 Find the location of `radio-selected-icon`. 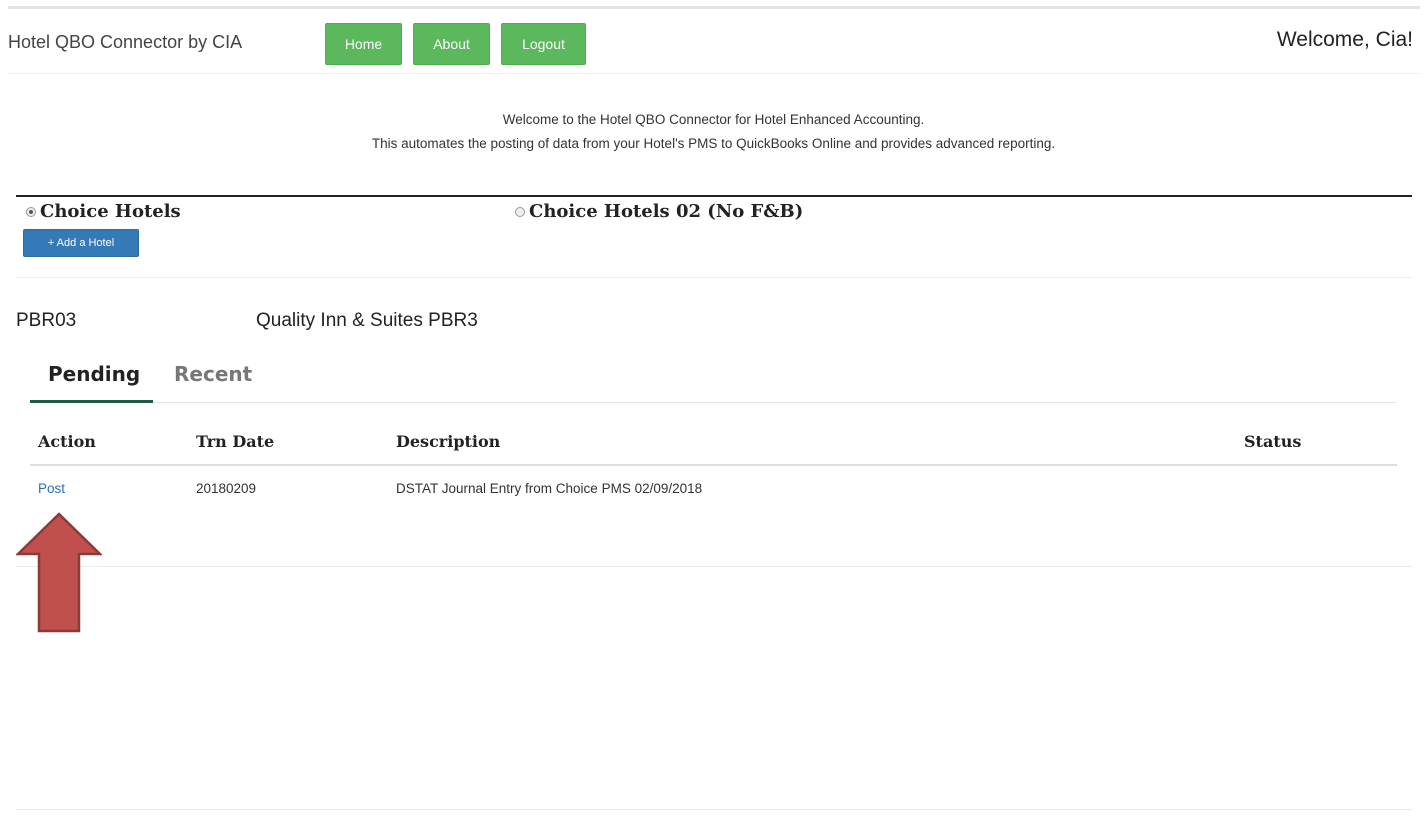

radio-selected-icon is located at coordinates (31, 211).